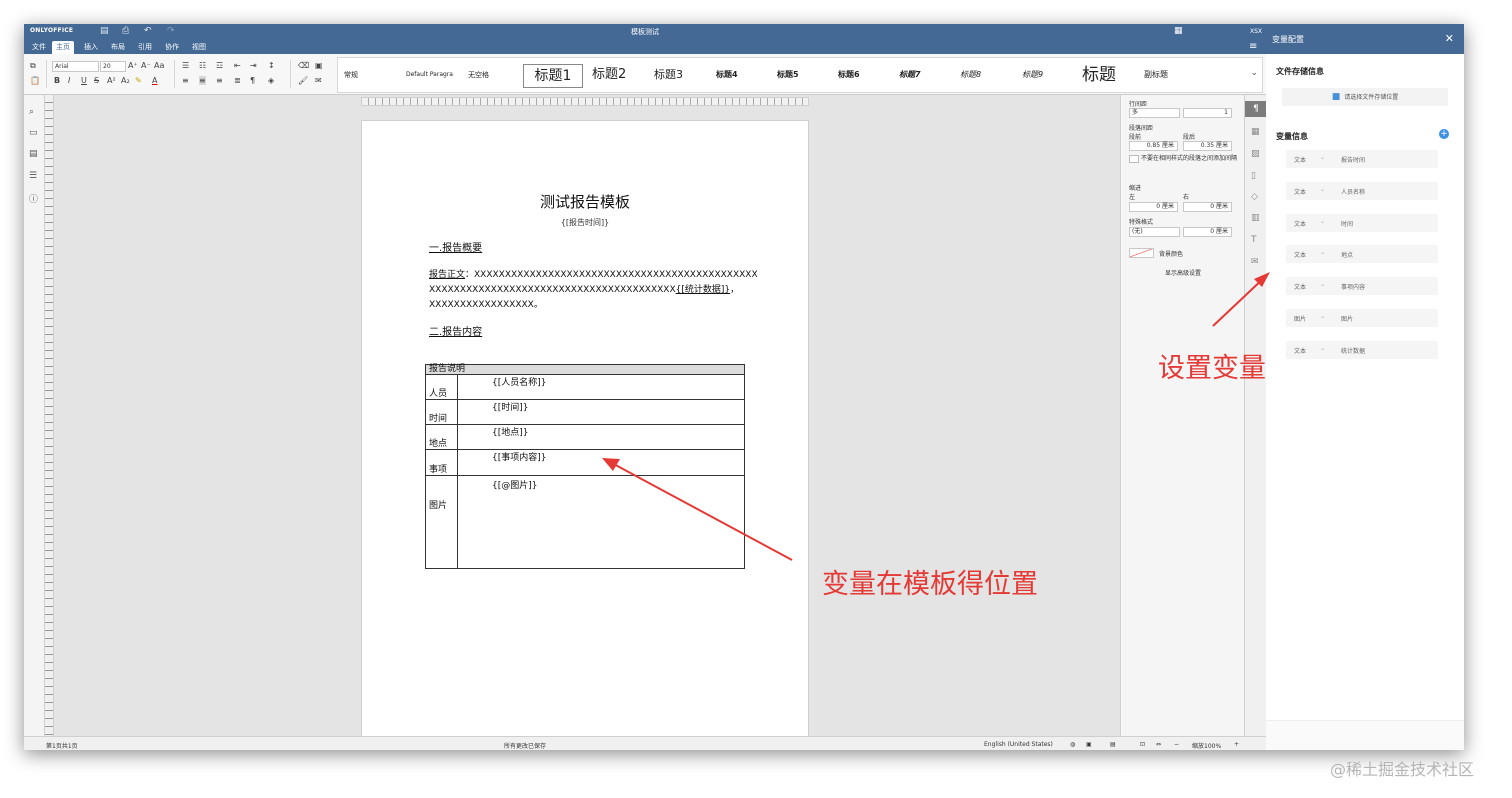 The image size is (1512, 798). I want to click on arrow-to-panel, so click(1239, 301).